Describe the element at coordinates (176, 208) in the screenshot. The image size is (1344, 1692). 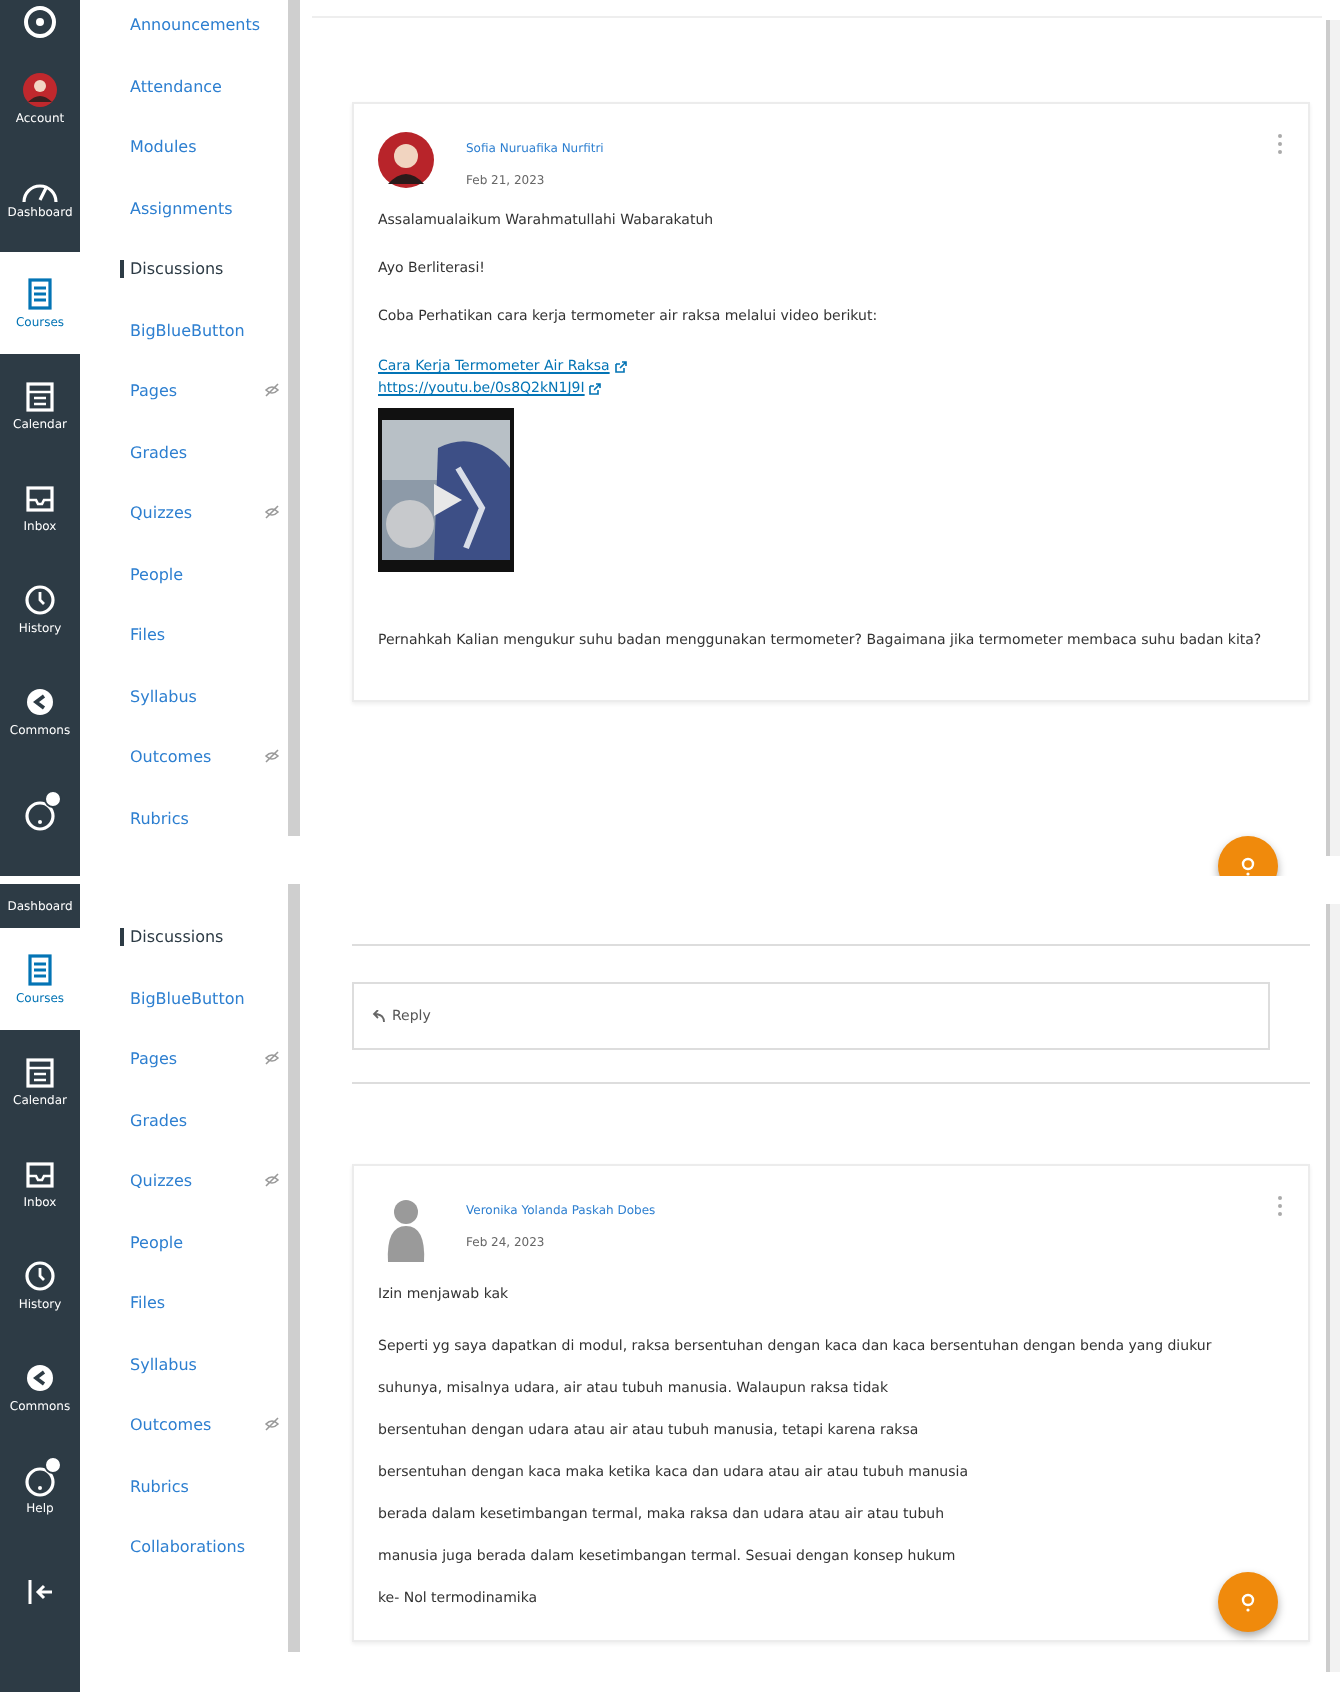
I see `course-nav-link: Assignments` at that location.